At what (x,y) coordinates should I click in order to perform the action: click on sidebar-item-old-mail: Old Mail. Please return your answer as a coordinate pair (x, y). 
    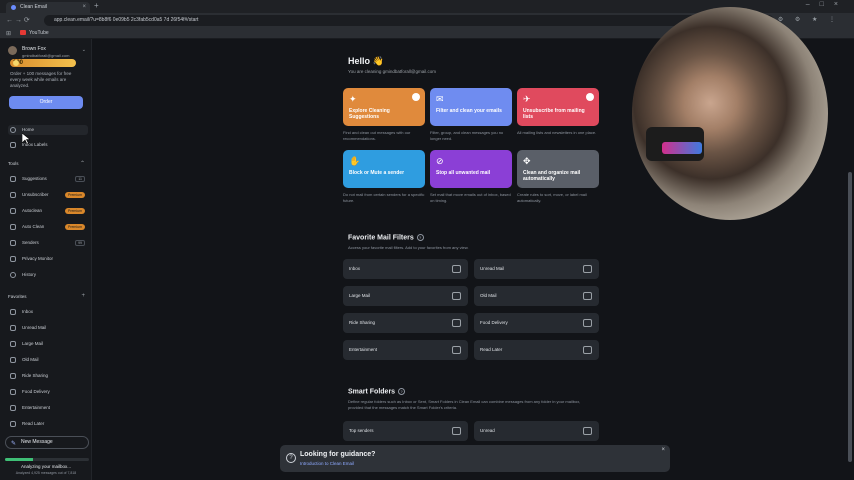
    Looking at the image, I should click on (48, 360).